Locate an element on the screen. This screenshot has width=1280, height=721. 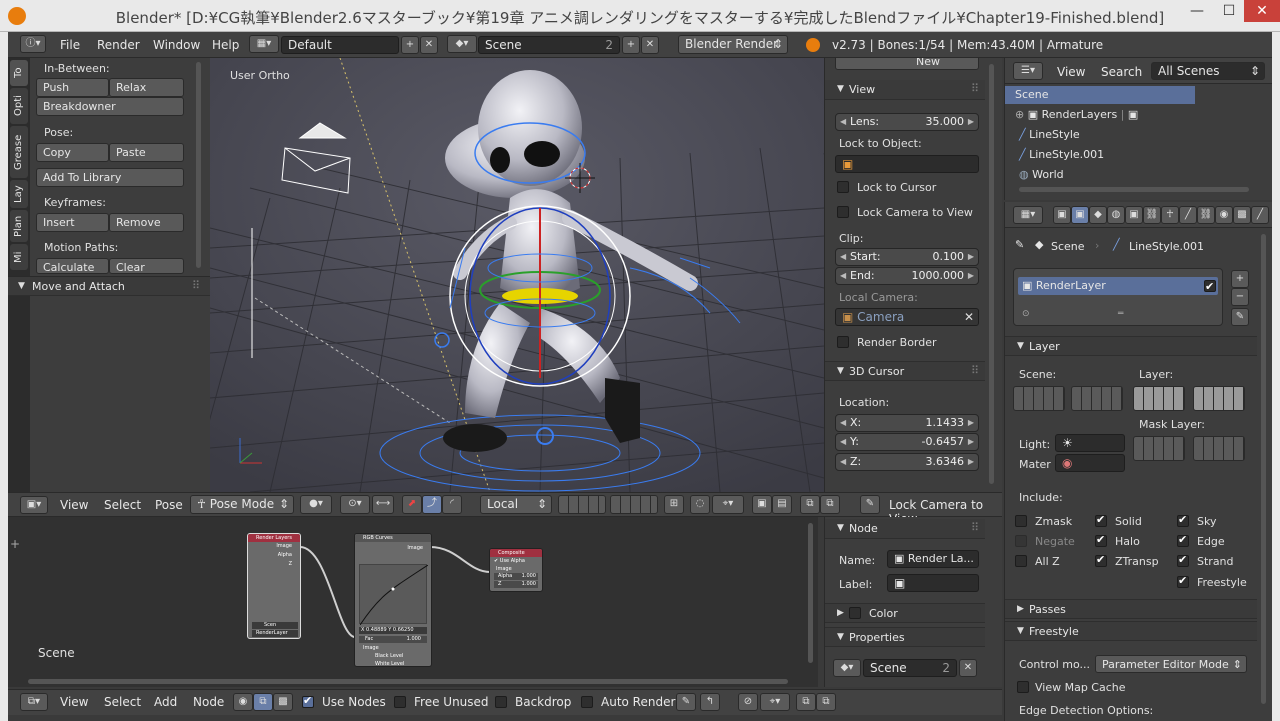
scene-layers-grid-b is located at coordinates (1097, 398).